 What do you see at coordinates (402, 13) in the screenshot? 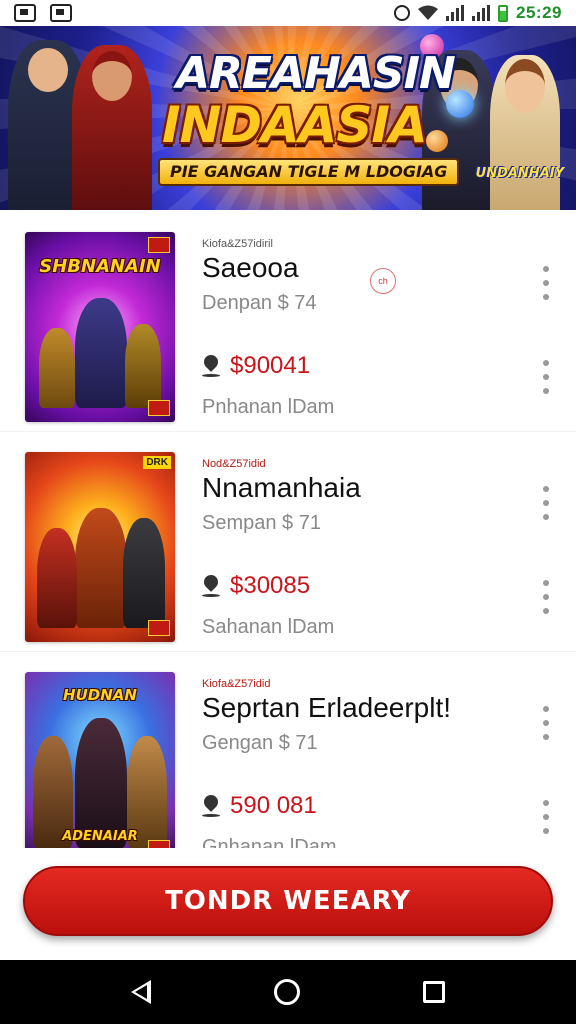
I see `alarm-icon` at bounding box center [402, 13].